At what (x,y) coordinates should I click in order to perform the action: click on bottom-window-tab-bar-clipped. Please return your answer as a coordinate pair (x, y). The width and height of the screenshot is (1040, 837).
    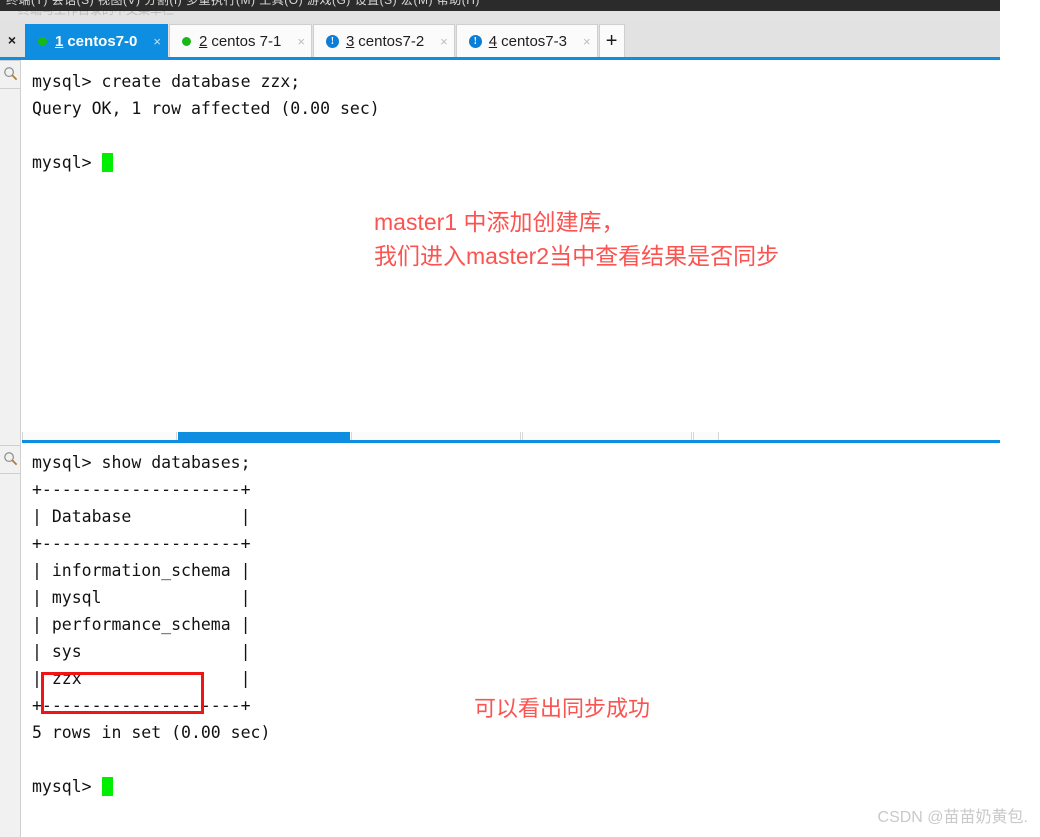
    Looking at the image, I should click on (500, 438).